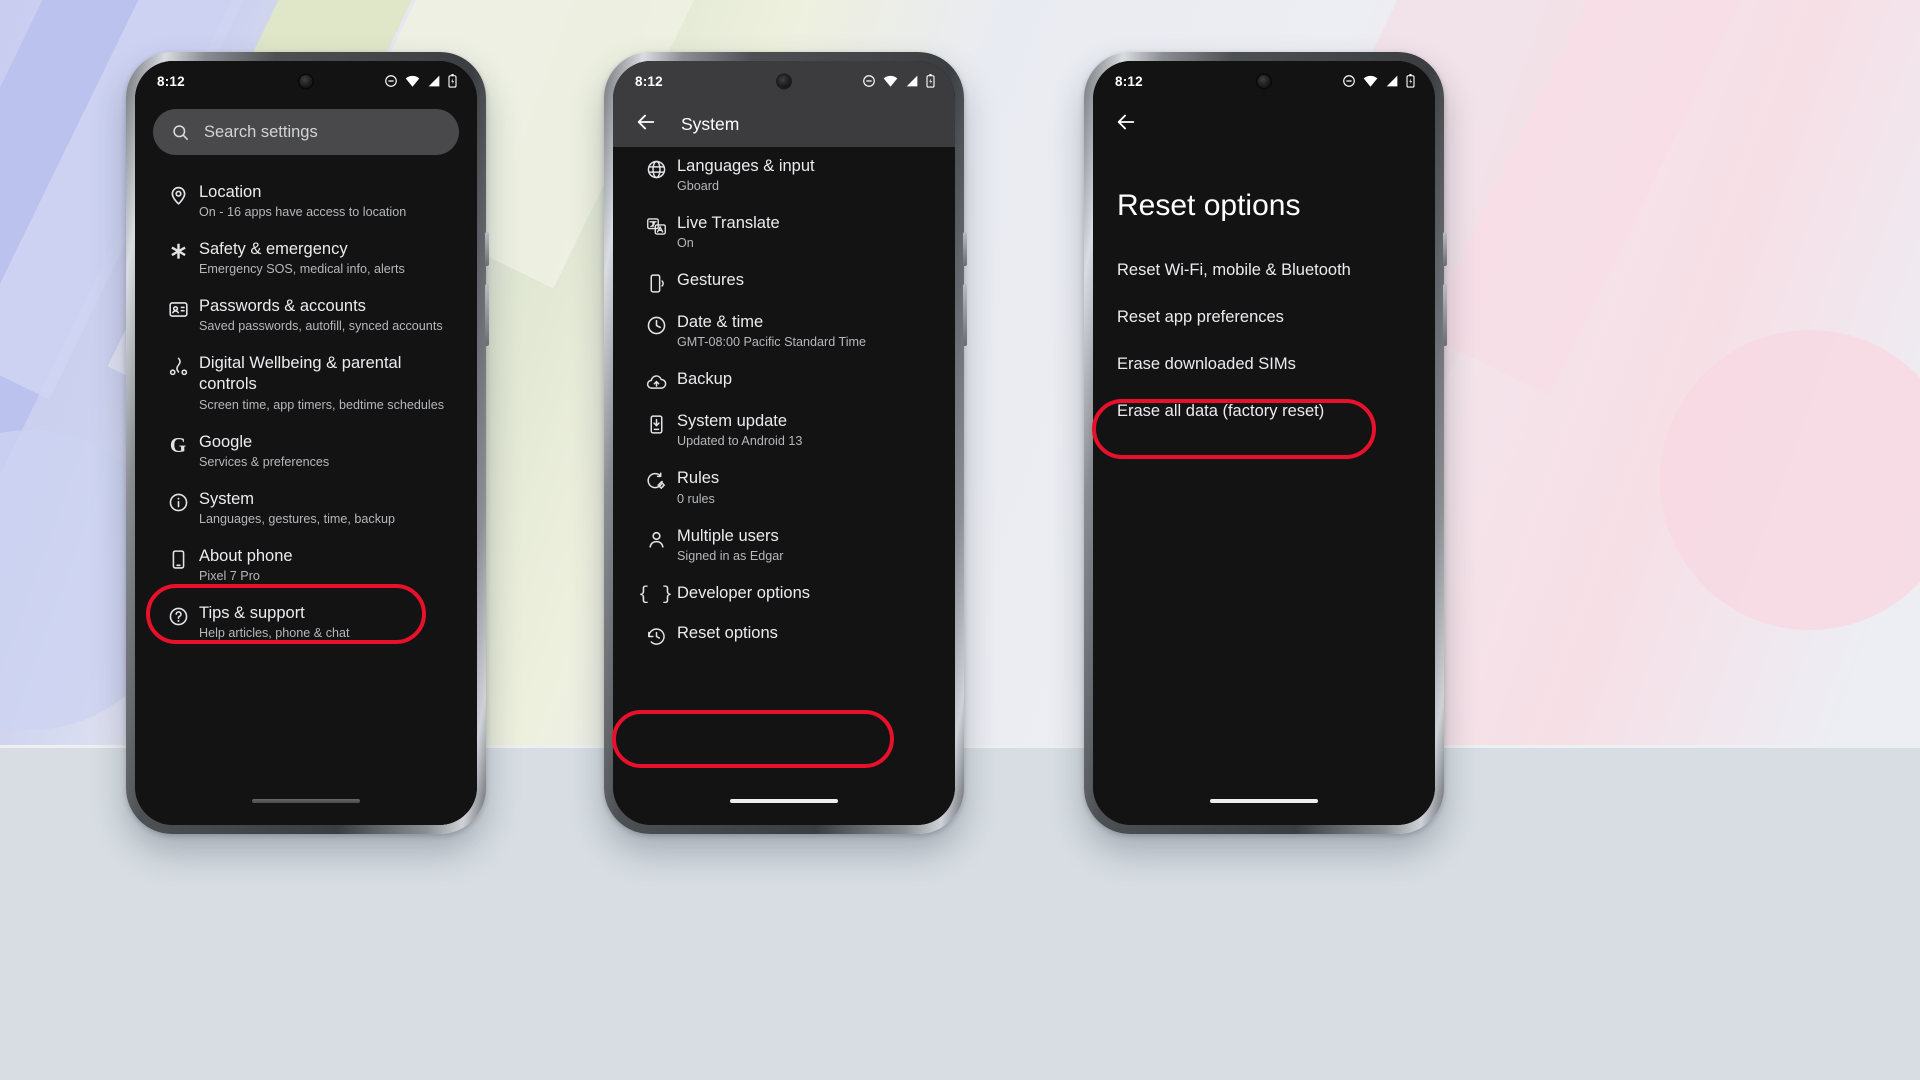 The image size is (1920, 1080). Describe the element at coordinates (656, 225) in the screenshot. I see `live-translate-icon` at that location.